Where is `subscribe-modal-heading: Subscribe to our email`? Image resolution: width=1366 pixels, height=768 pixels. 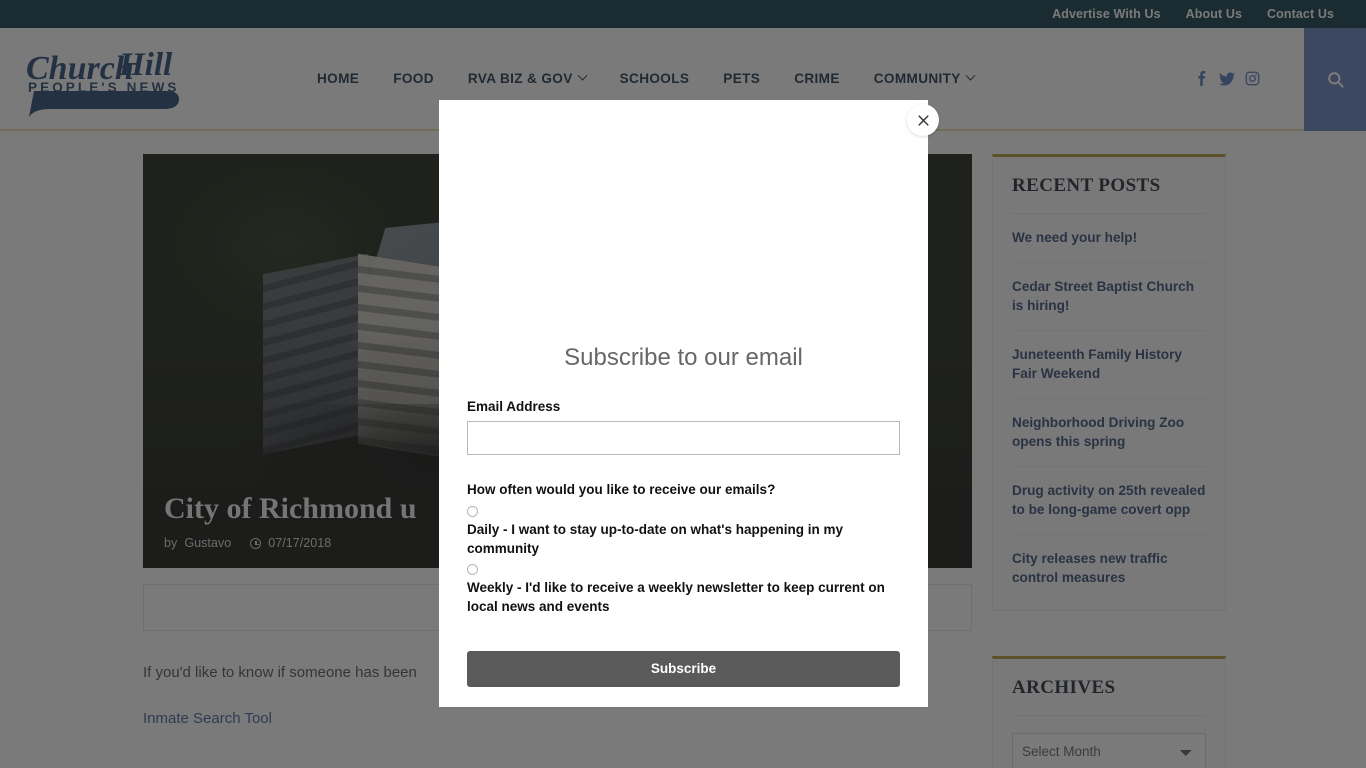
subscribe-modal-heading: Subscribe to our email is located at coordinates (683, 357).